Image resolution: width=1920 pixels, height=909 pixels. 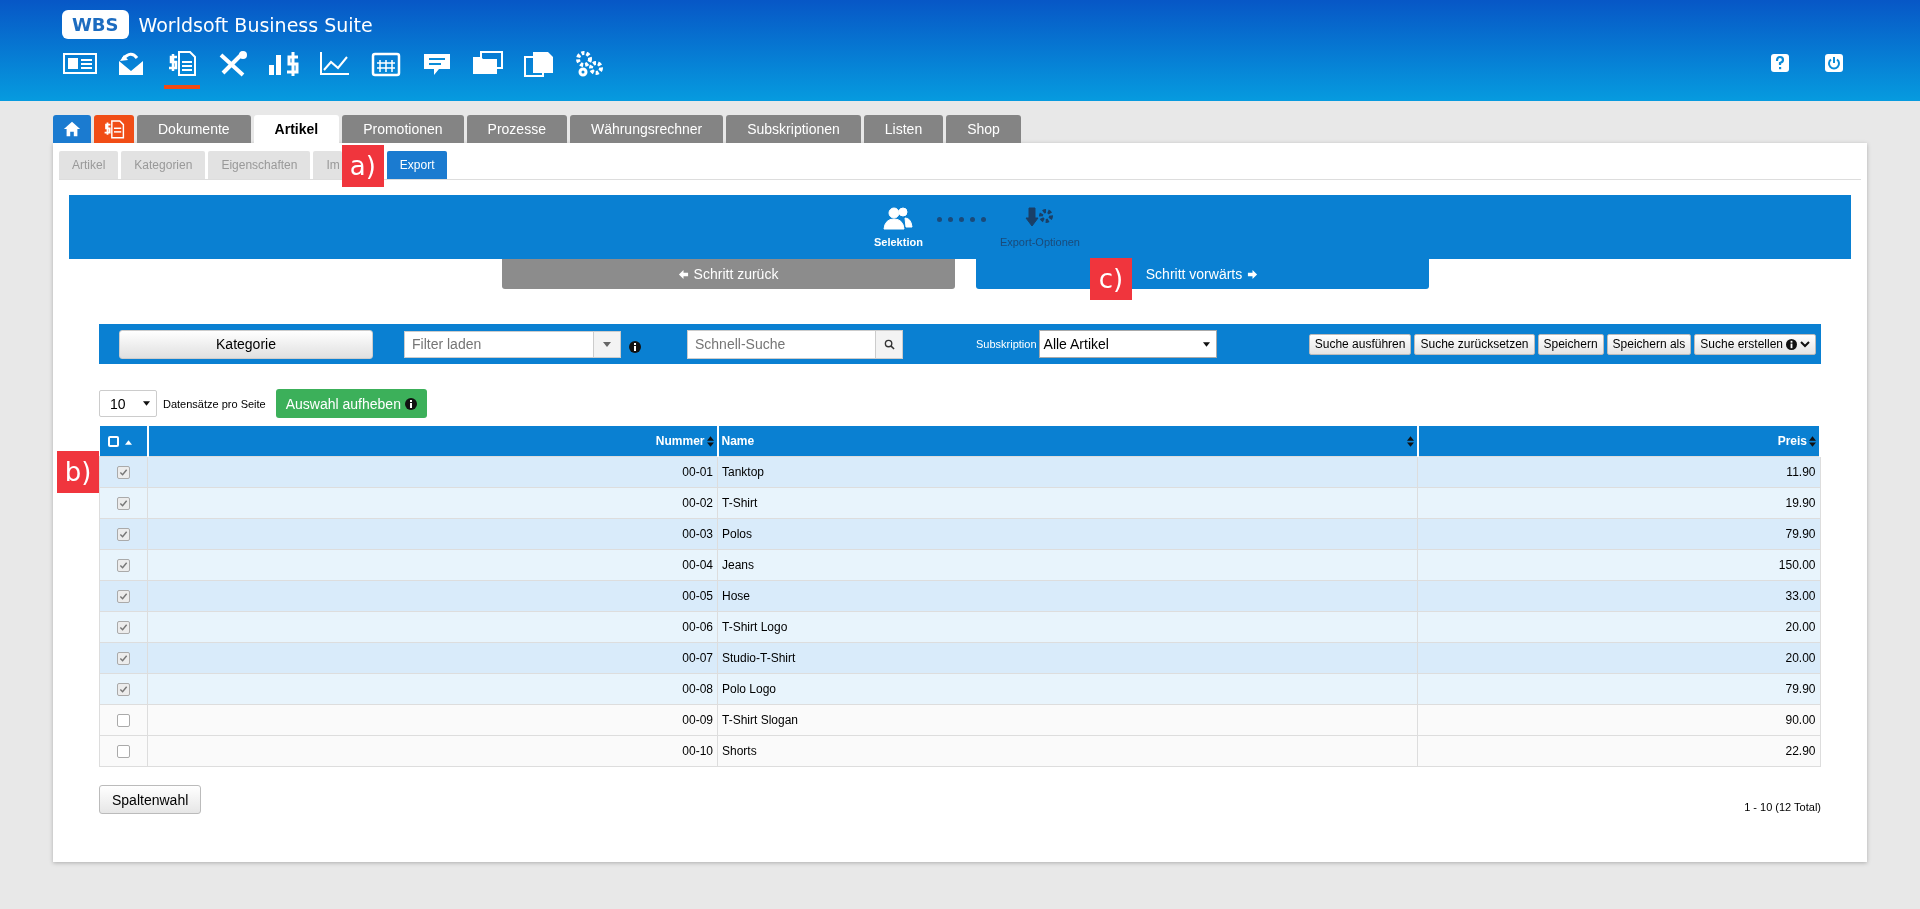 What do you see at coordinates (1067, 565) in the screenshot?
I see `table-cell: Jeans` at bounding box center [1067, 565].